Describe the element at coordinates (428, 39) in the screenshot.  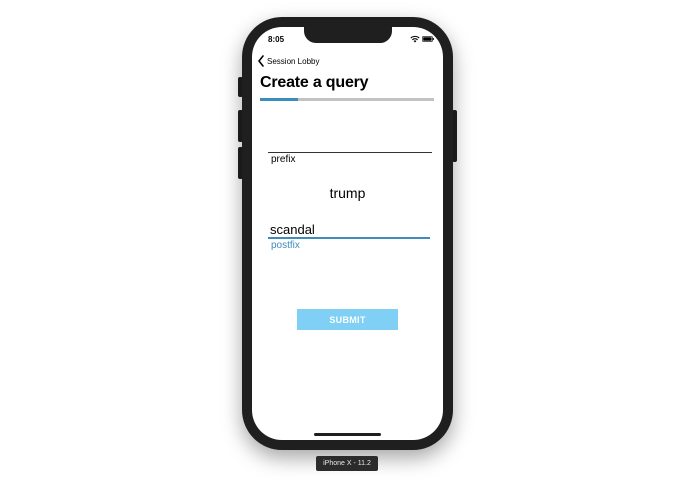
I see `battery-icon` at that location.